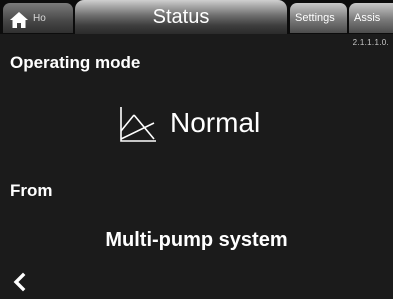 The image size is (393, 299). I want to click on tab-status-label: Status, so click(181, 17).